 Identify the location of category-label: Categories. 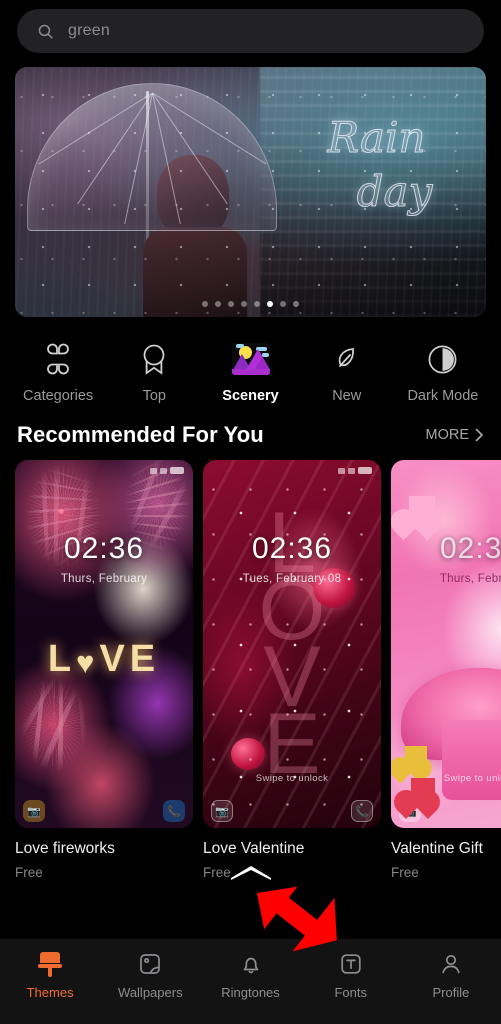
(58, 396).